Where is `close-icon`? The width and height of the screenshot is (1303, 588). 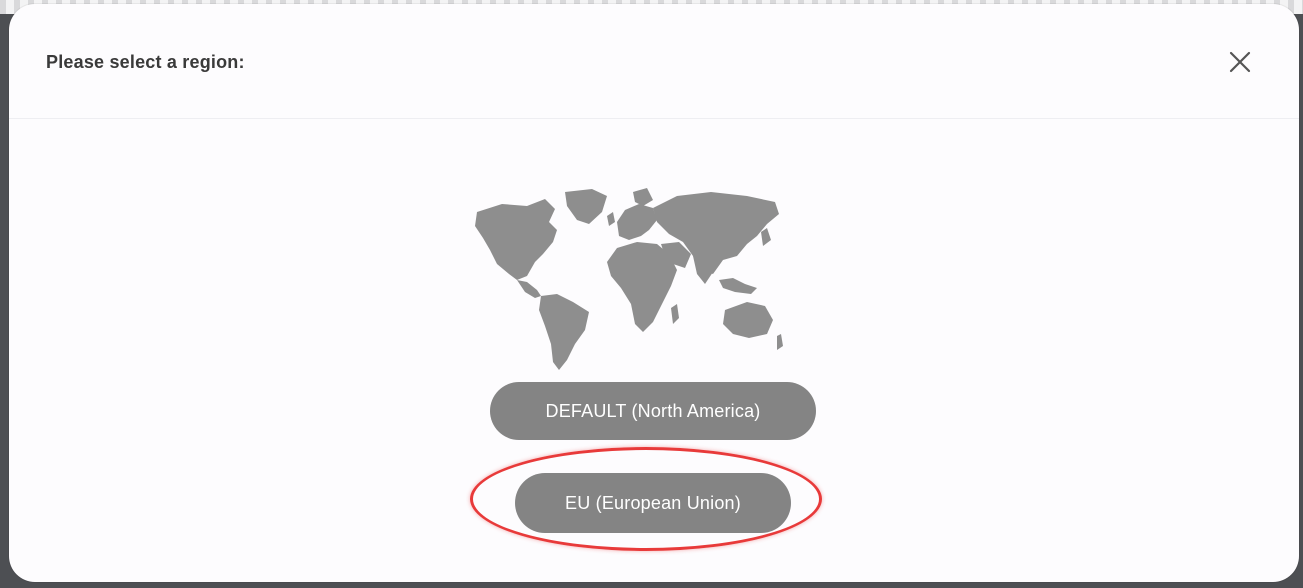
close-icon is located at coordinates (1240, 62).